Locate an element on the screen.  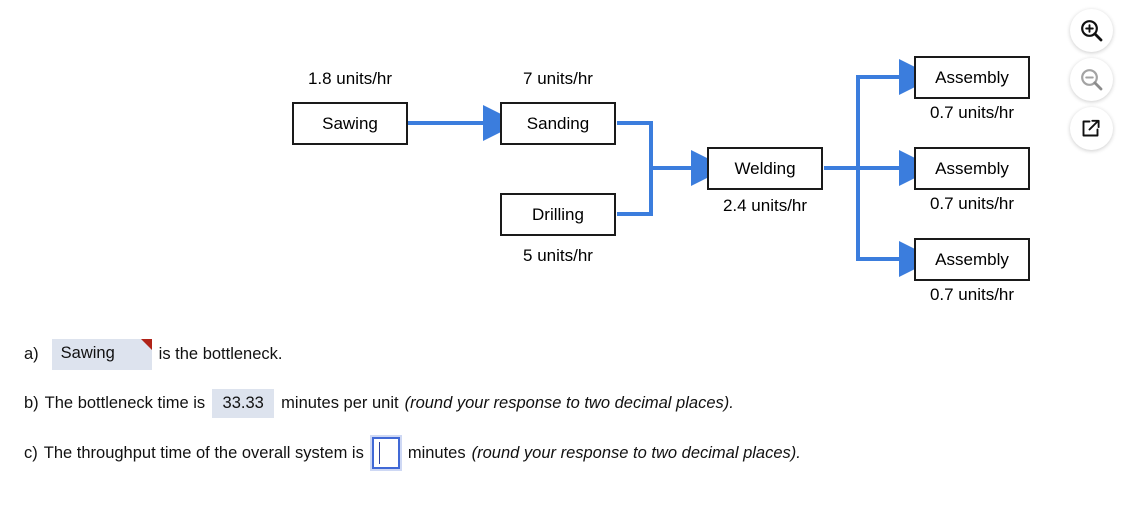
flag-marker-icon is located at coordinates (146, 344).